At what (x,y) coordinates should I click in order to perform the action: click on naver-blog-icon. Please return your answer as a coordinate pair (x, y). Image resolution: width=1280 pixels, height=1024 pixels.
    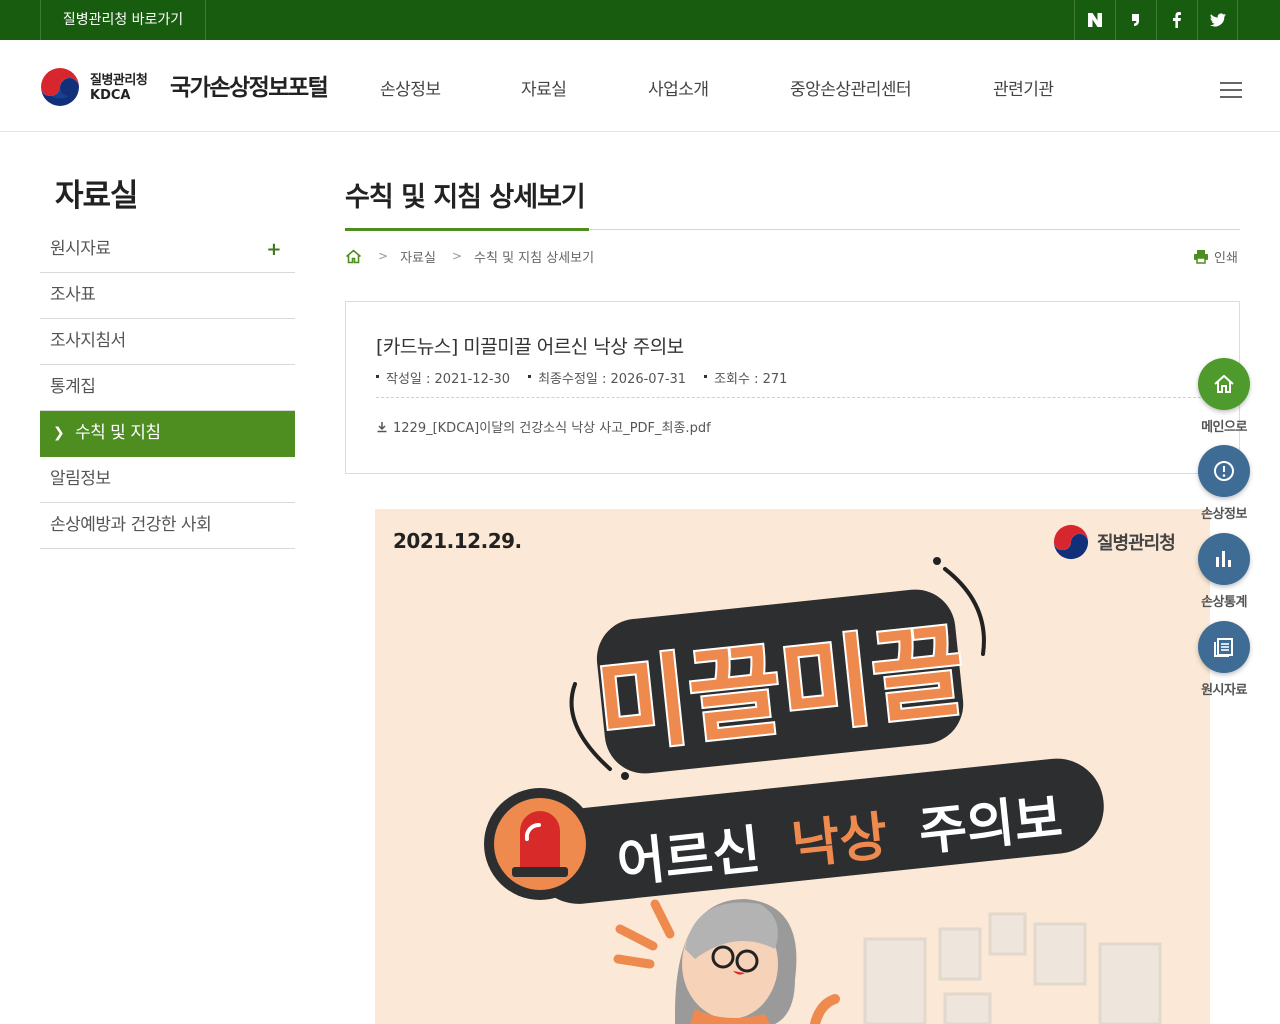
    Looking at the image, I should click on (1094, 20).